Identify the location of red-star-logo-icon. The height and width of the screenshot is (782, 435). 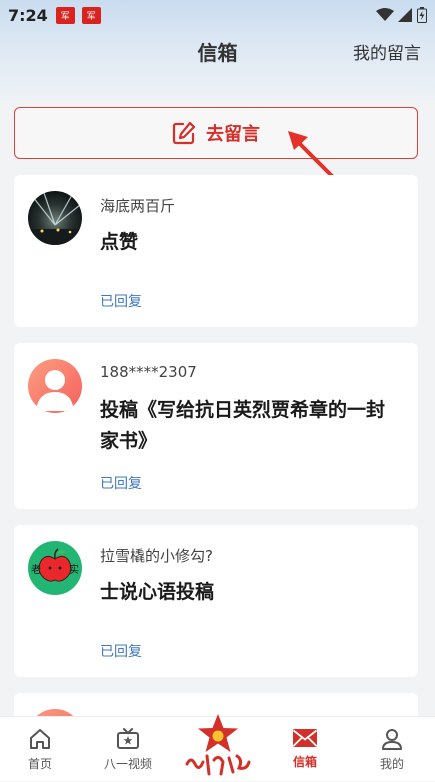
(218, 745).